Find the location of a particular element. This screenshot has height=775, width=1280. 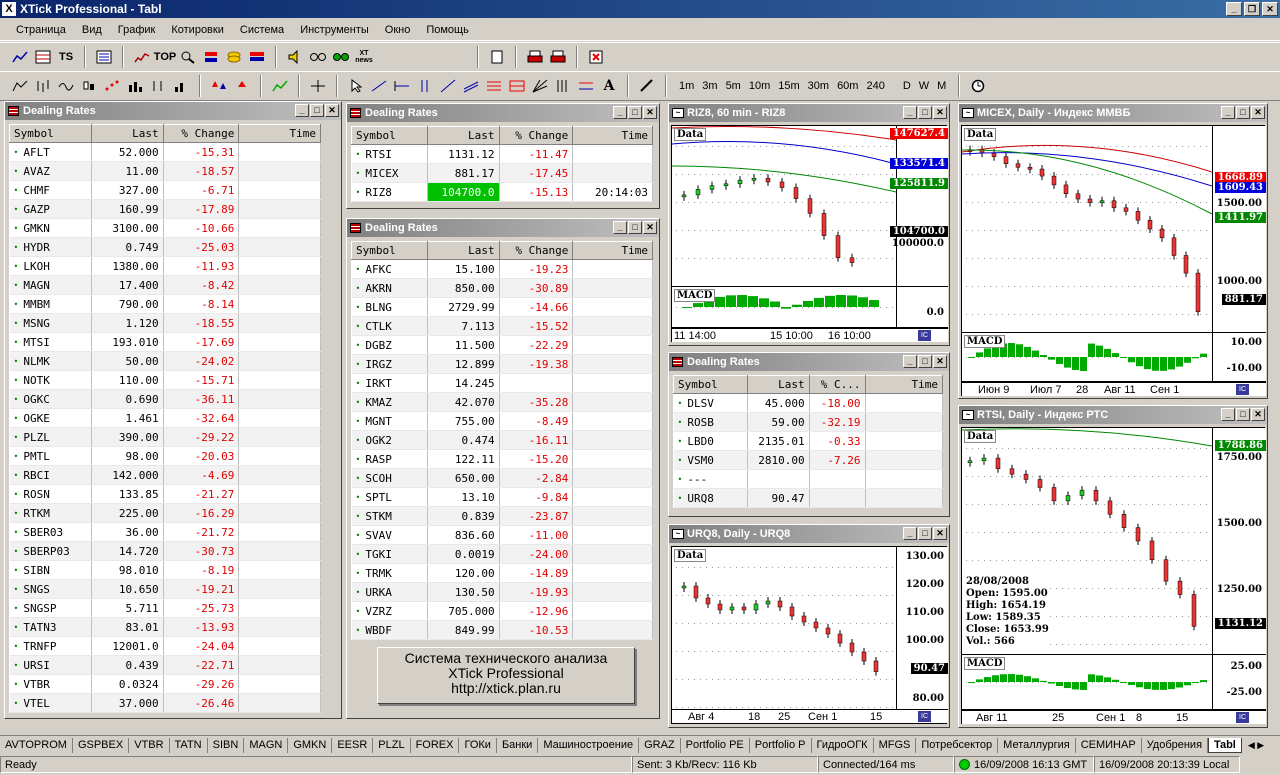

table-row: STKM0.839-23.87 is located at coordinates (502, 516).